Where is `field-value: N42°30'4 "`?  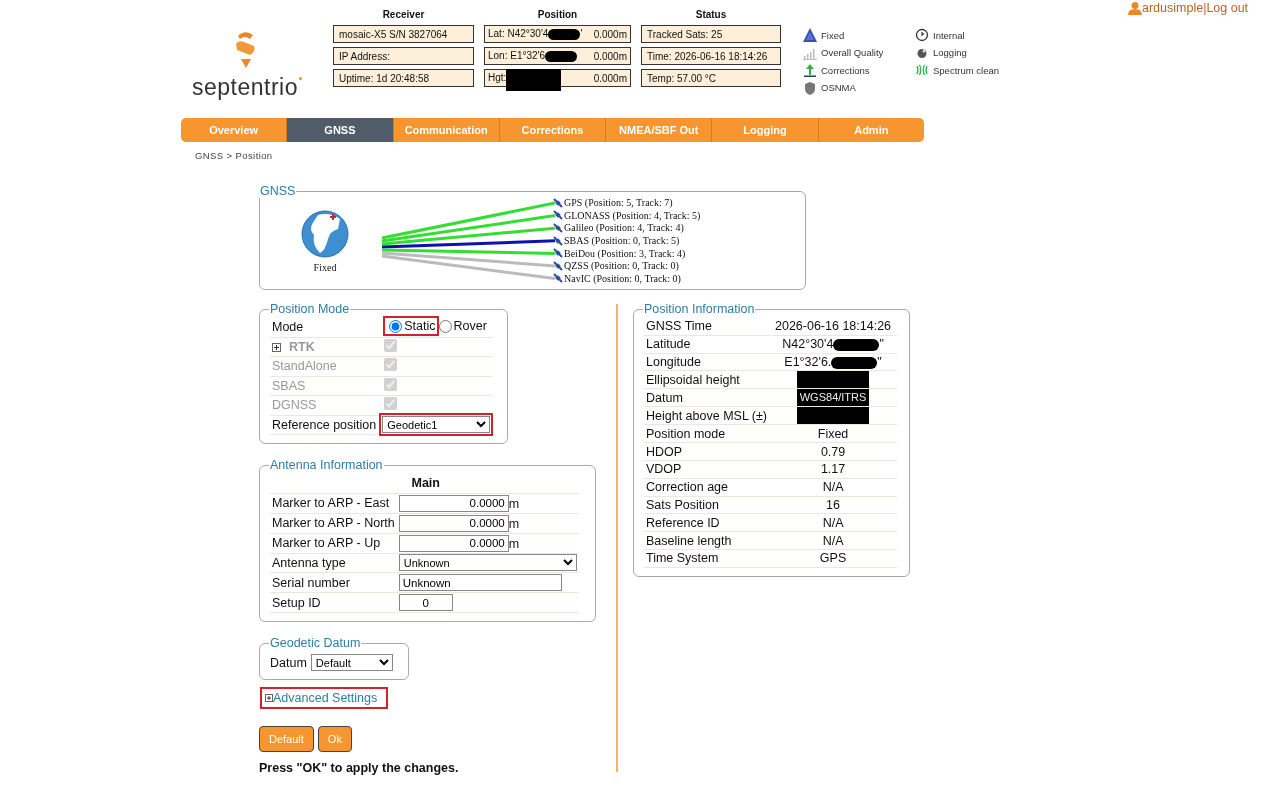 field-value: N42°30'4 " is located at coordinates (833, 344).